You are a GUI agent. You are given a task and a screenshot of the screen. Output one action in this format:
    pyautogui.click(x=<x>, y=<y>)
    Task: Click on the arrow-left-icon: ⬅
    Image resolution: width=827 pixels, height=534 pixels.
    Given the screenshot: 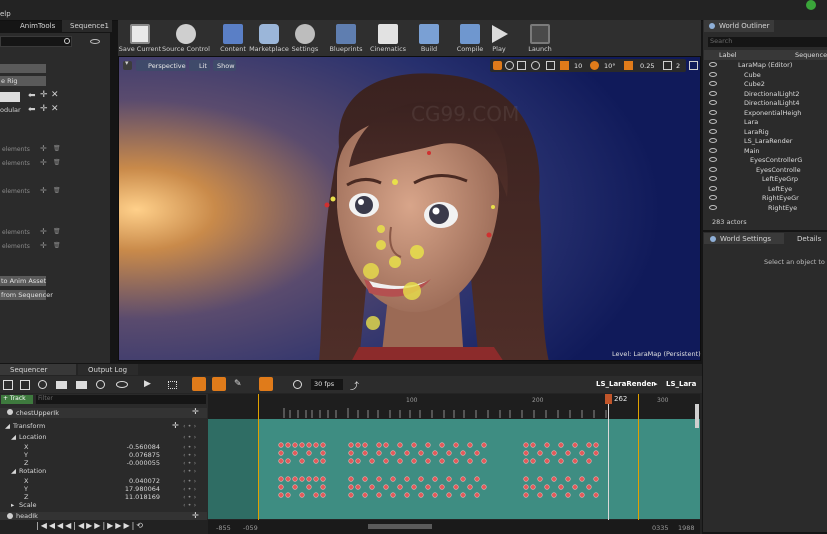 What is the action you would take?
    pyautogui.click(x=32, y=96)
    